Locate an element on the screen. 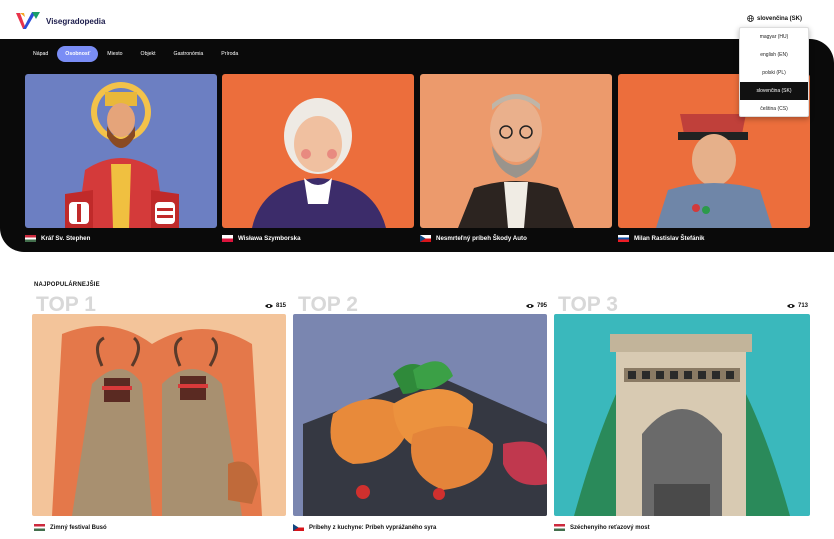 Image resolution: width=834 pixels, height=539 pixels. view-count: 795 is located at coordinates (536, 306).